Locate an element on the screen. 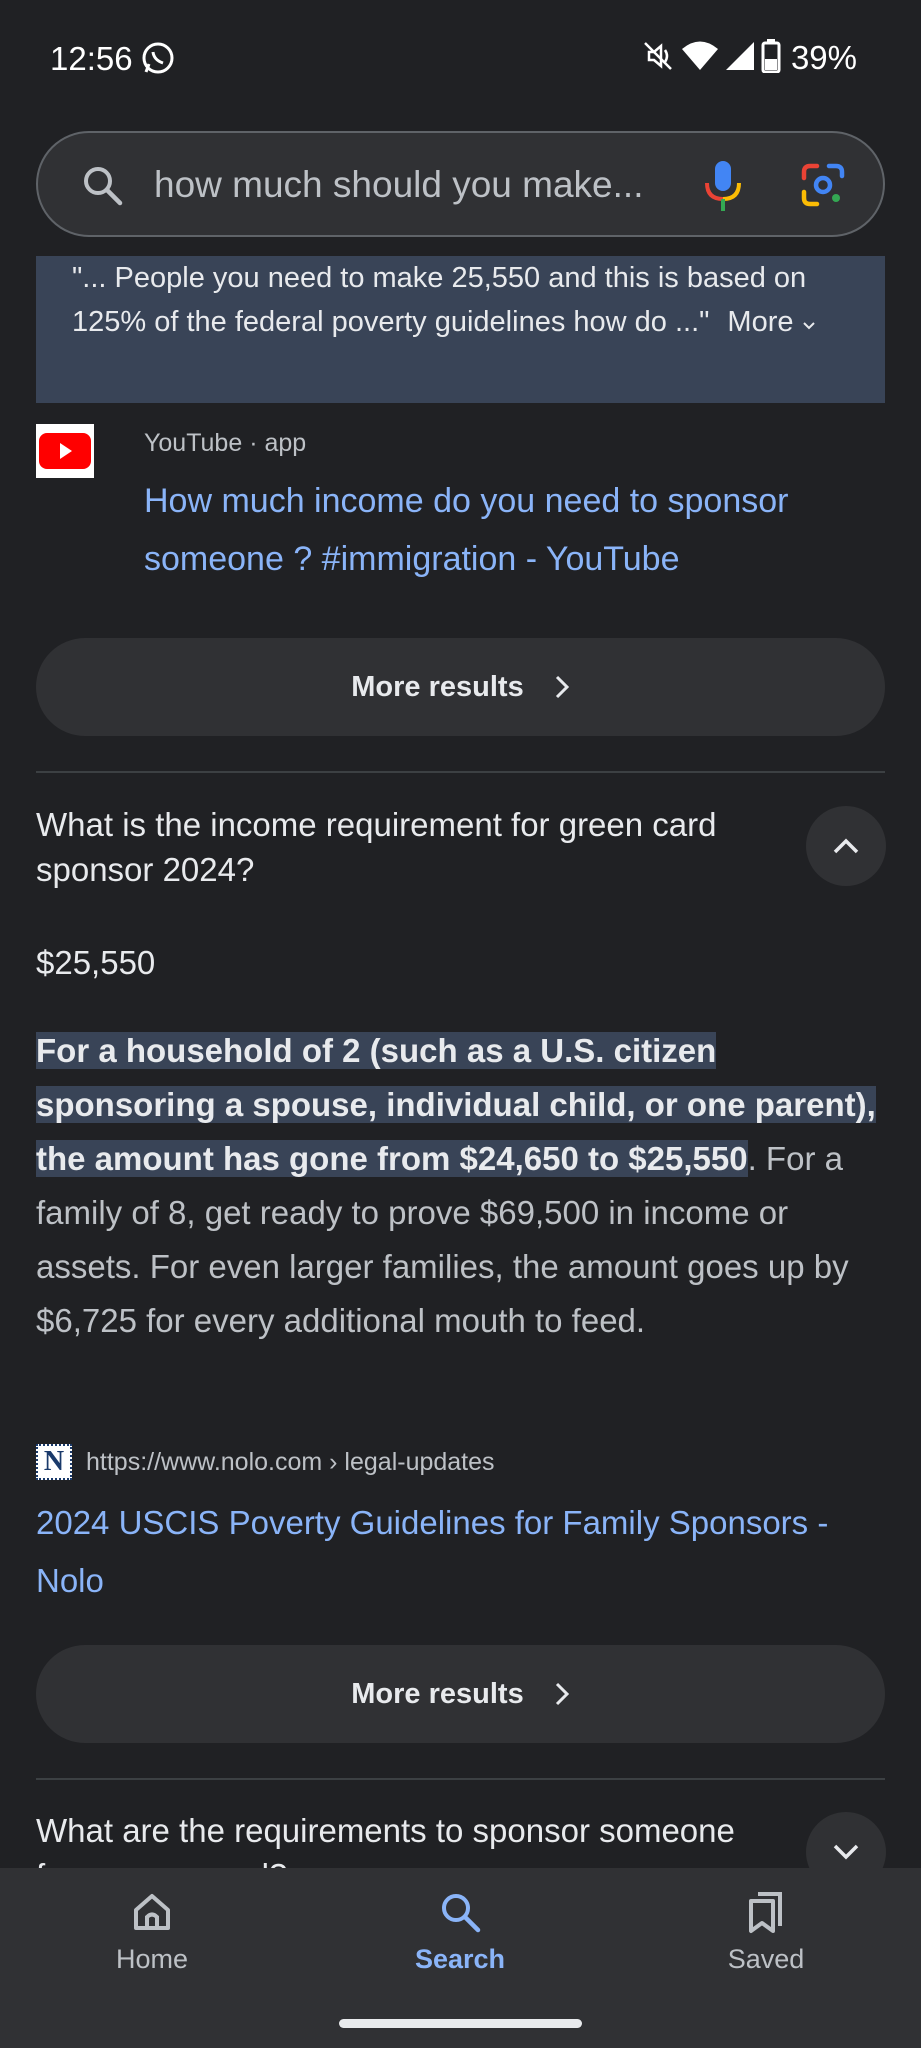  collapse-button is located at coordinates (846, 846).